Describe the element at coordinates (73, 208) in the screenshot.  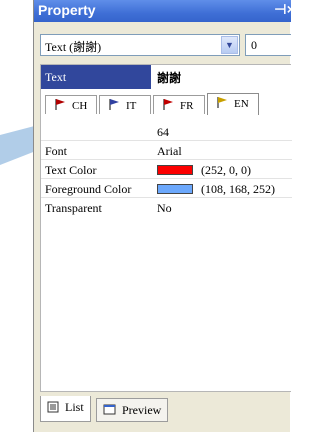
I see `property-name: Transparent` at that location.